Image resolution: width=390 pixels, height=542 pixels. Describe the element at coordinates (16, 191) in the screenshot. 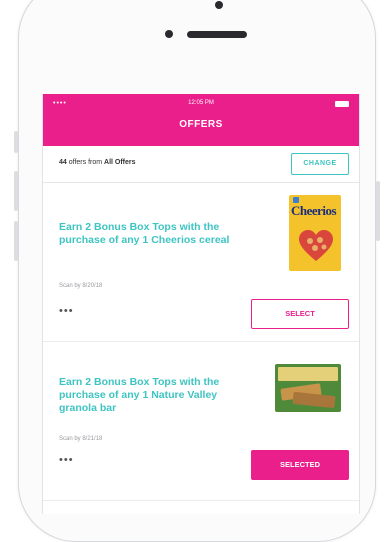

I see `volume-up-button` at that location.